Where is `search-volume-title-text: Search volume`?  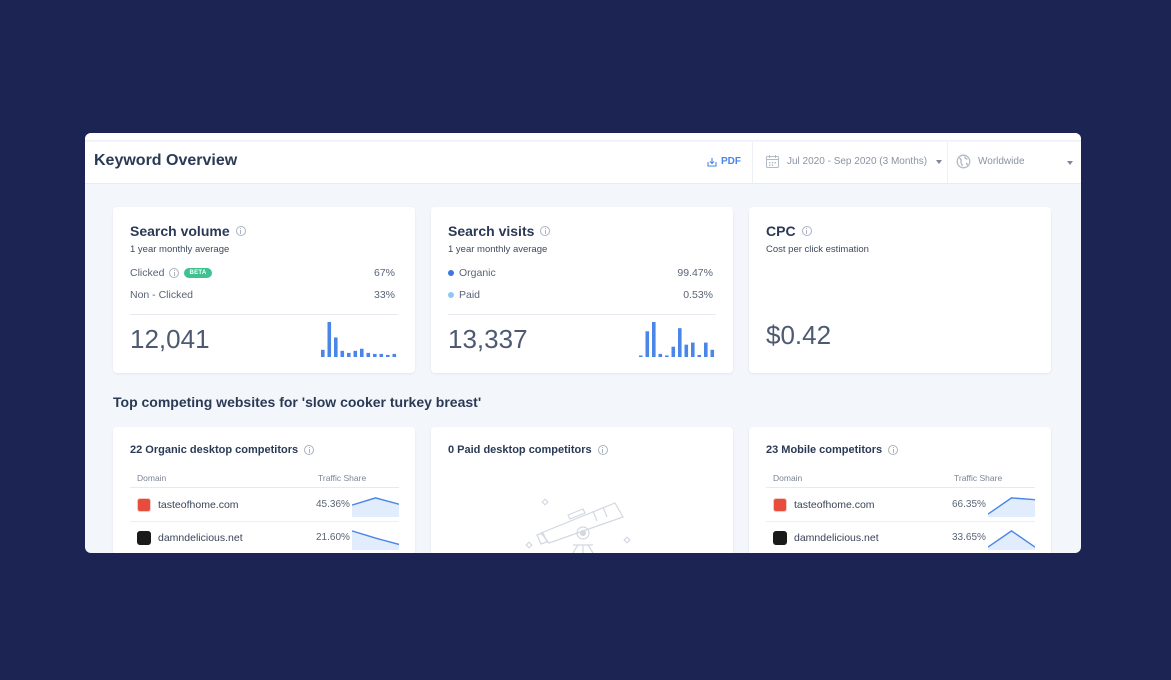
search-volume-title-text: Search volume is located at coordinates (180, 231).